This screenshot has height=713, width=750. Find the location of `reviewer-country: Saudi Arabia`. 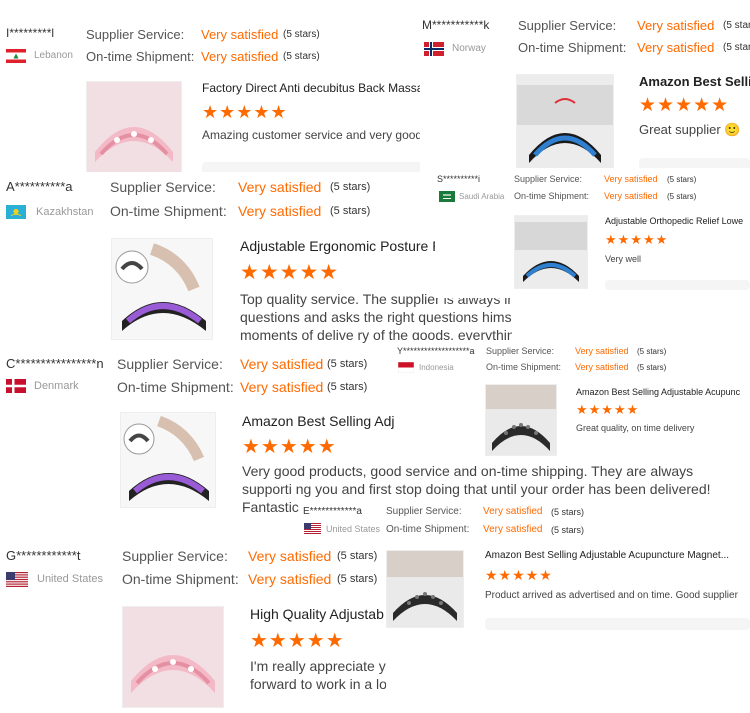

reviewer-country: Saudi Arabia is located at coordinates (482, 196).